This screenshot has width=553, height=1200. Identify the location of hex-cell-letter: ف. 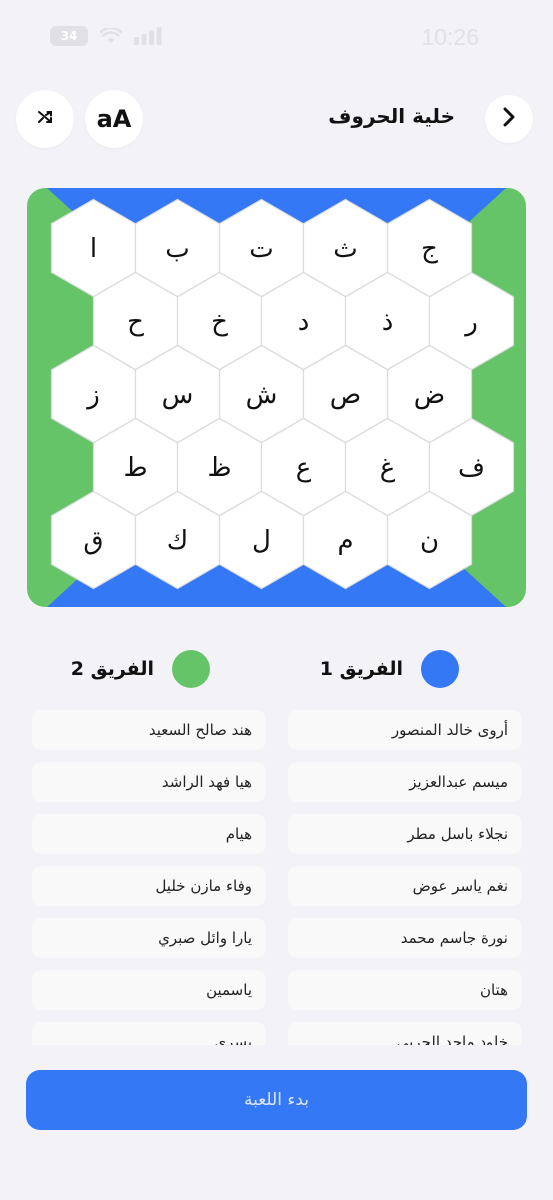
(471, 468).